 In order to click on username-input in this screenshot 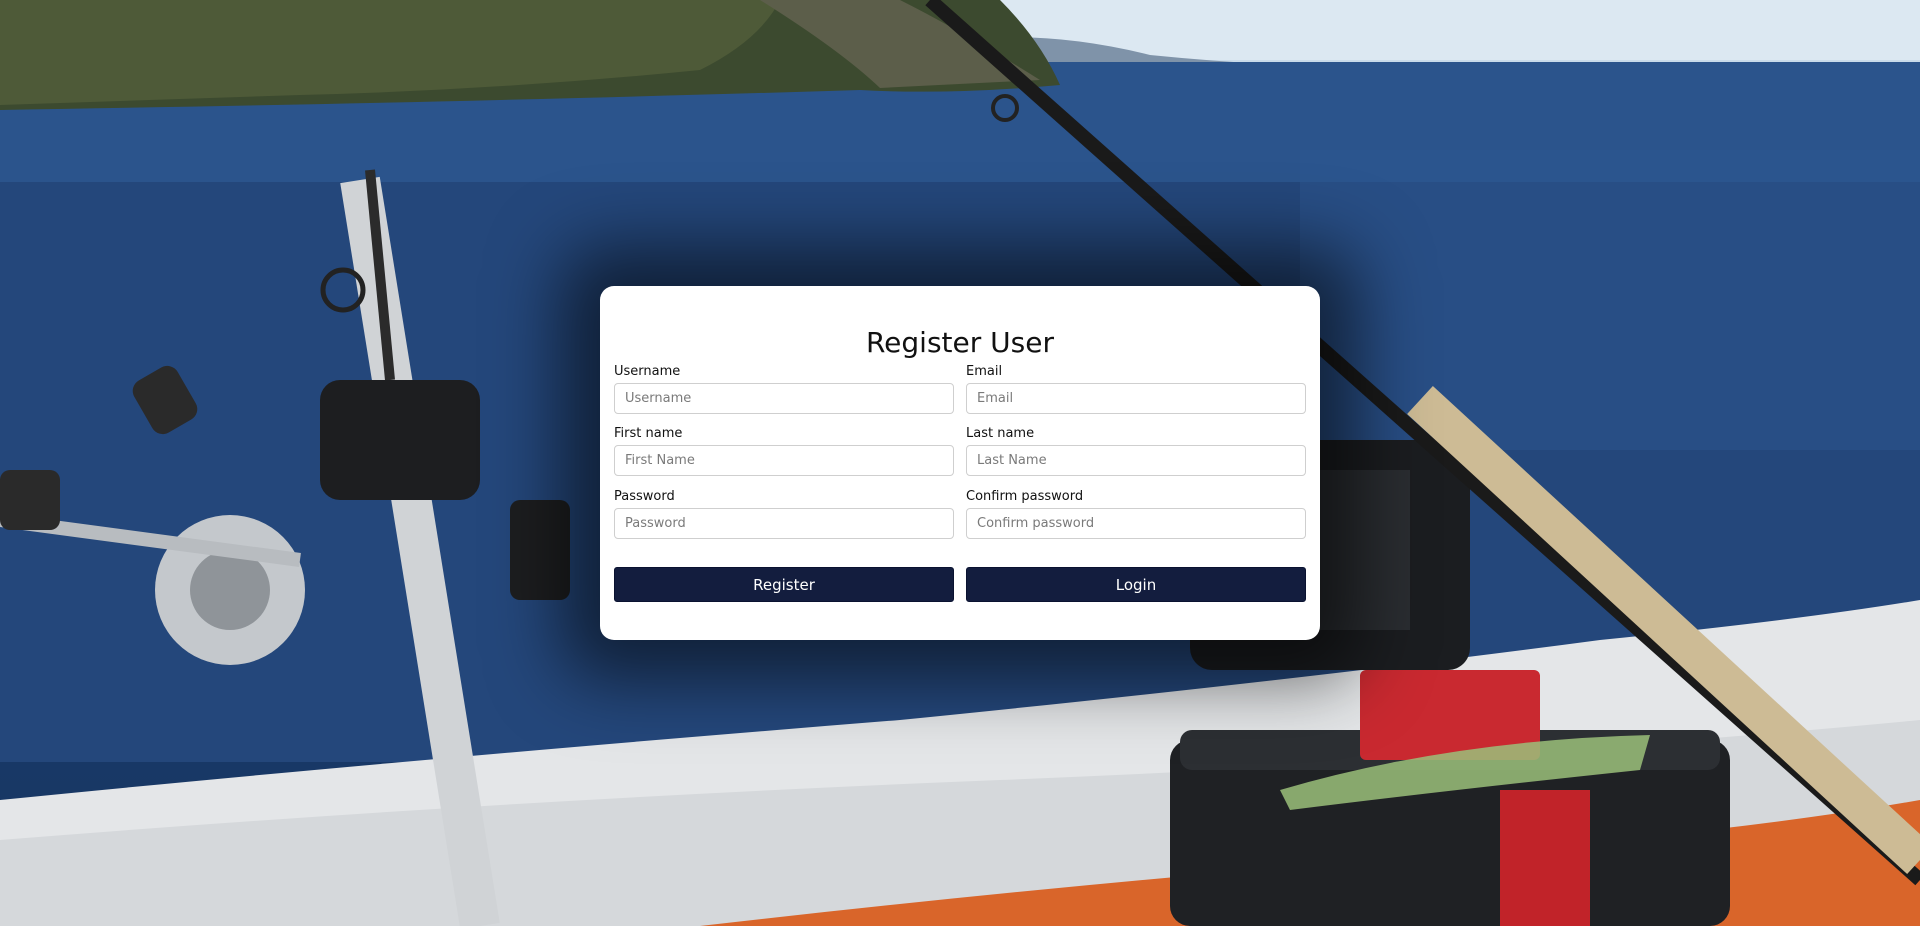, I will do `click(784, 398)`.